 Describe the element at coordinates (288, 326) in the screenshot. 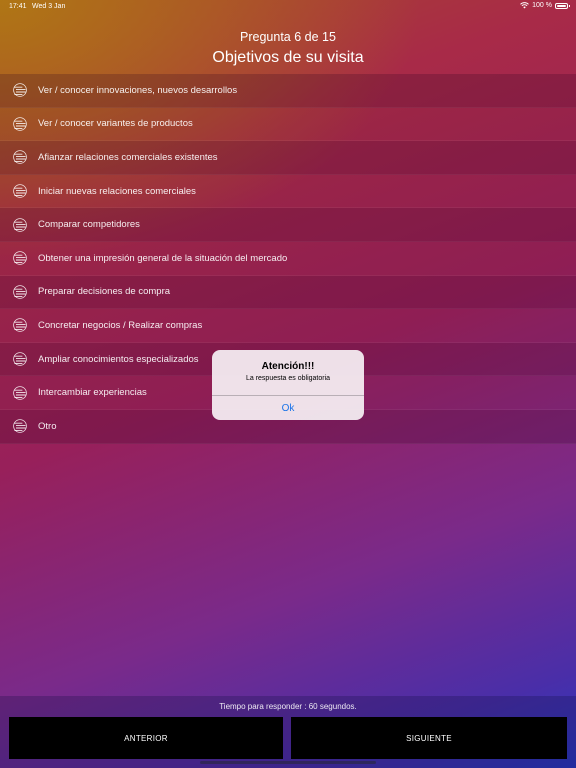

I see `option-row: Concretar negocios / Realizar compras` at that location.